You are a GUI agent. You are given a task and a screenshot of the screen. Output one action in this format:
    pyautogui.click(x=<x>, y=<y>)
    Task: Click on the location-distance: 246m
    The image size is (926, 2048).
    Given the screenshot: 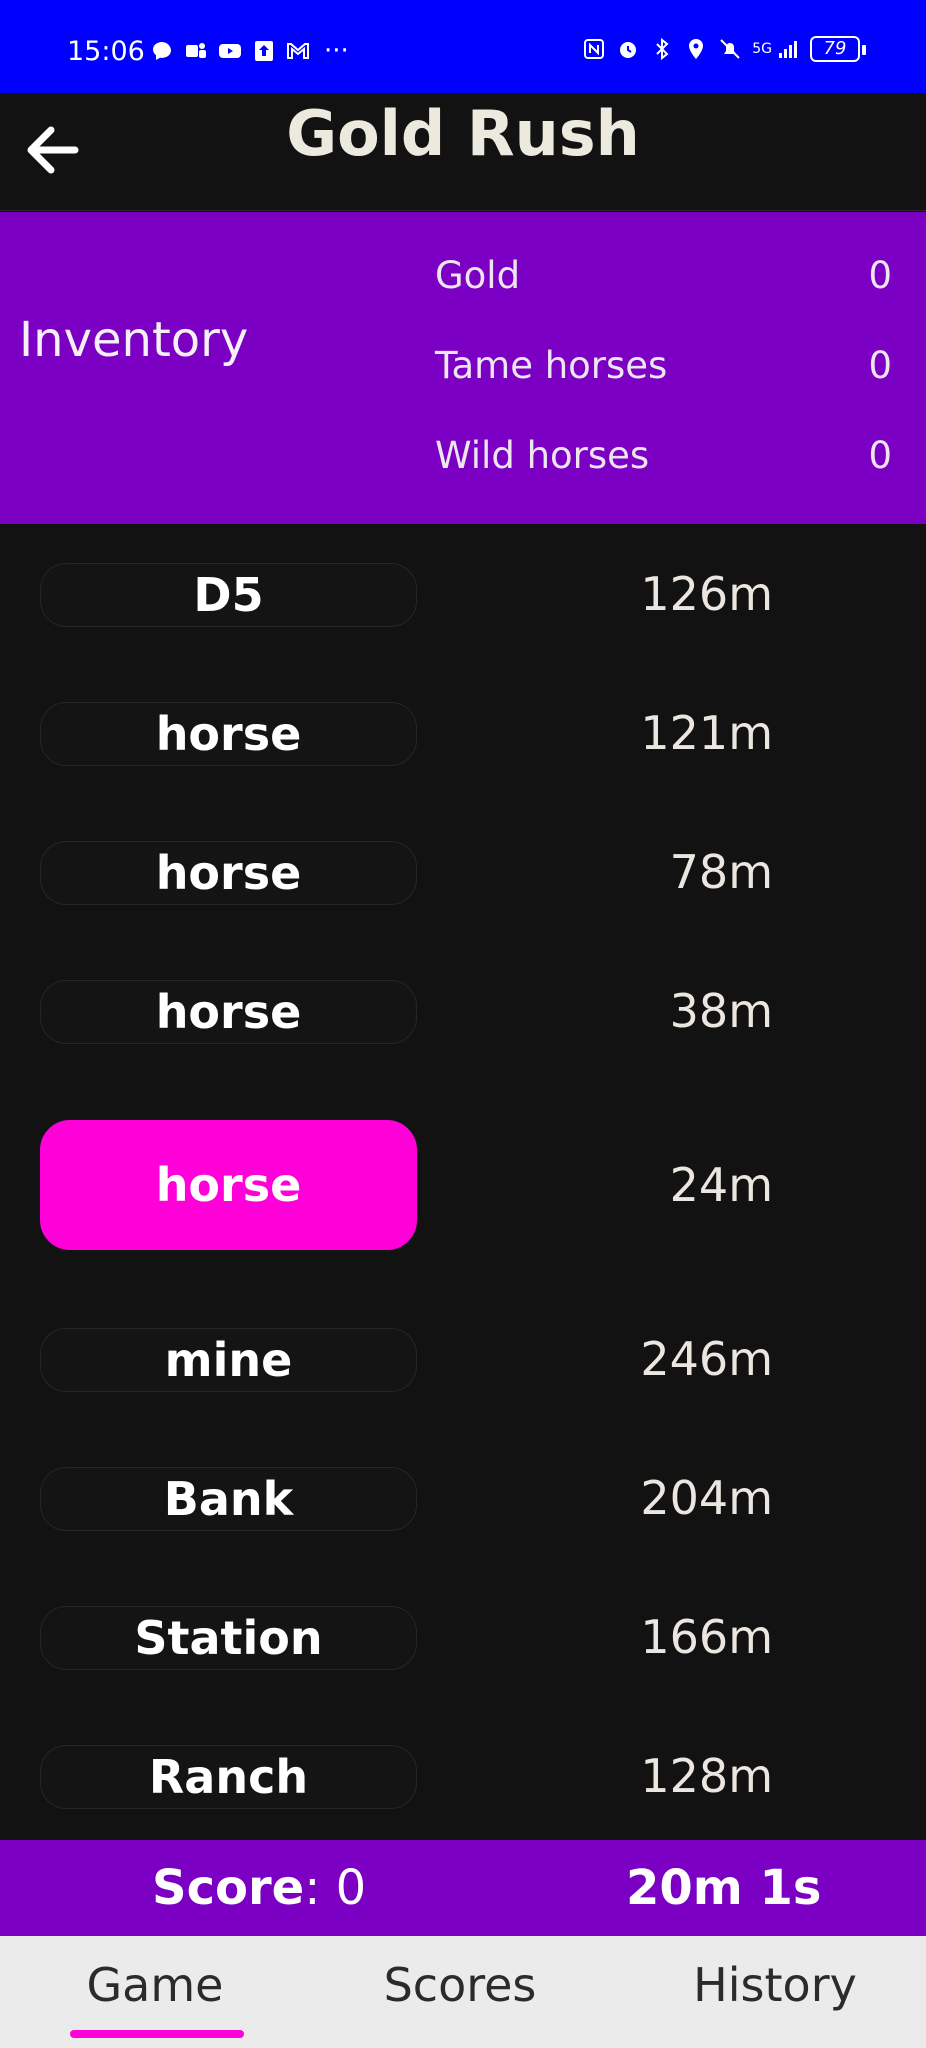 What is the action you would take?
    pyautogui.click(x=706, y=1359)
    